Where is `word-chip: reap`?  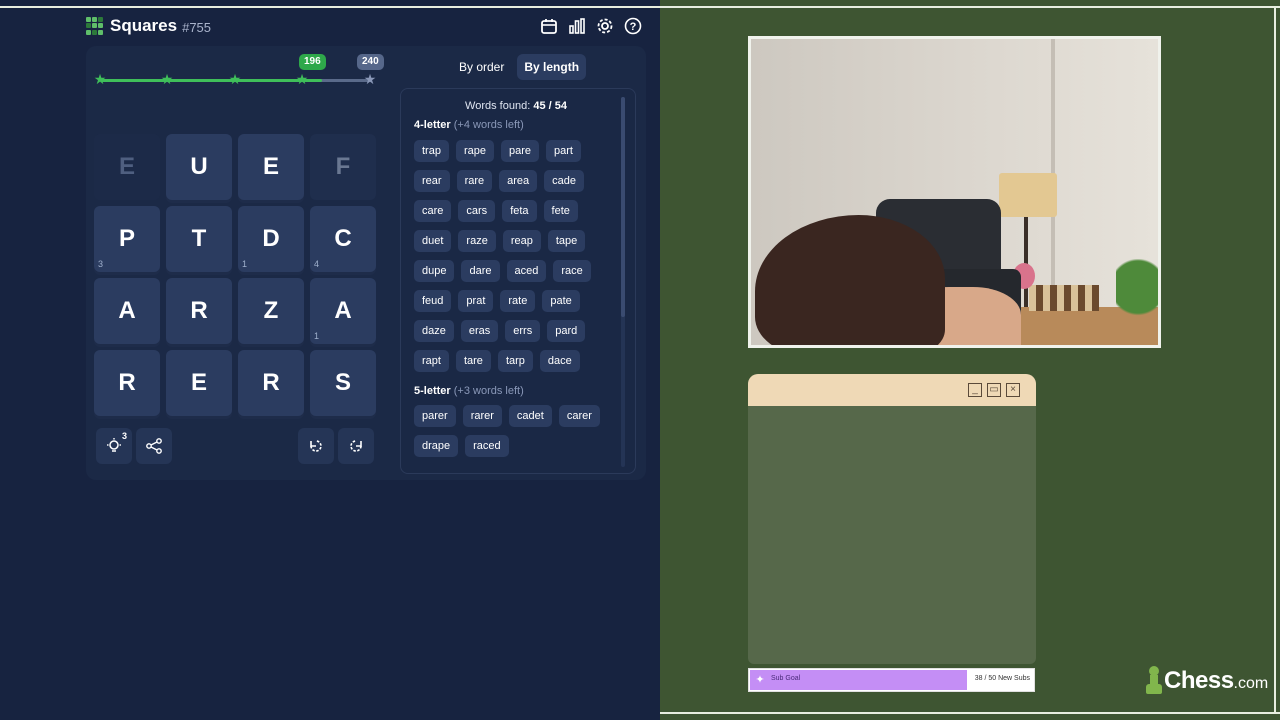
word-chip: reap is located at coordinates (521, 241).